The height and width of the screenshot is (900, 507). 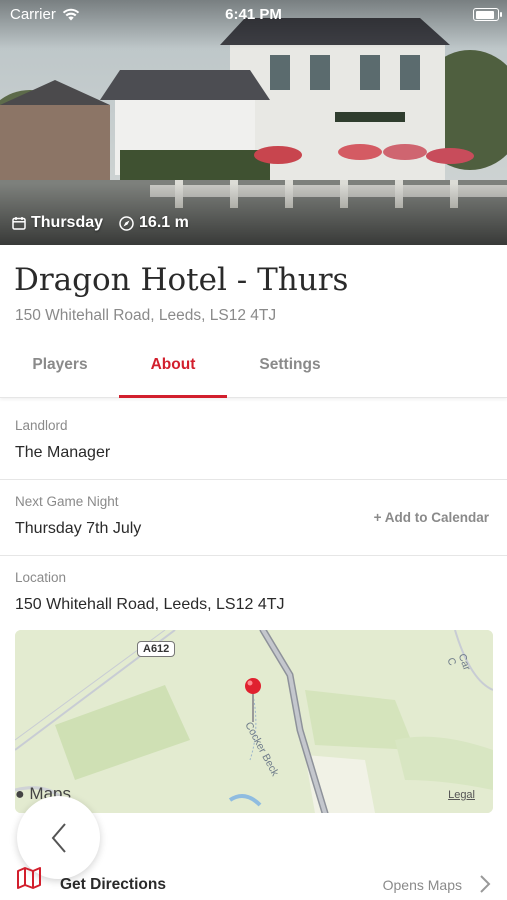 What do you see at coordinates (29, 878) in the screenshot?
I see `map-icon` at bounding box center [29, 878].